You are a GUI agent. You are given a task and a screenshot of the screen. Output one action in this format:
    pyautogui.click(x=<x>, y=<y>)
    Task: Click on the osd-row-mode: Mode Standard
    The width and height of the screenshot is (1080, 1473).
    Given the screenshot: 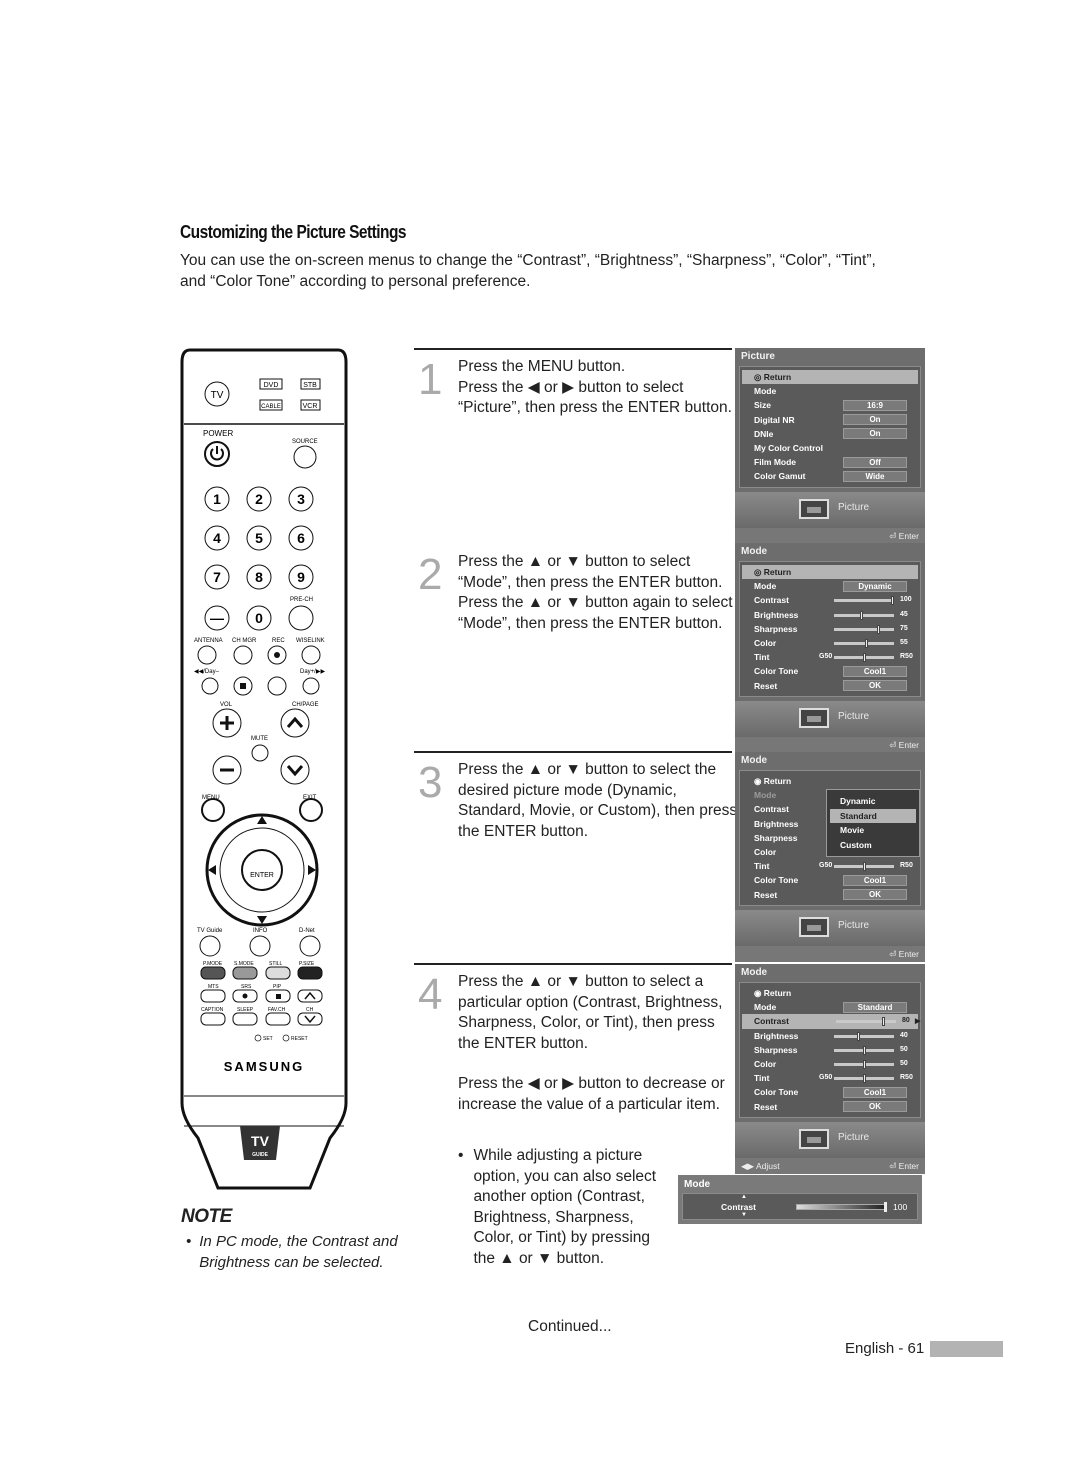 What is the action you would take?
    pyautogui.click(x=830, y=1007)
    